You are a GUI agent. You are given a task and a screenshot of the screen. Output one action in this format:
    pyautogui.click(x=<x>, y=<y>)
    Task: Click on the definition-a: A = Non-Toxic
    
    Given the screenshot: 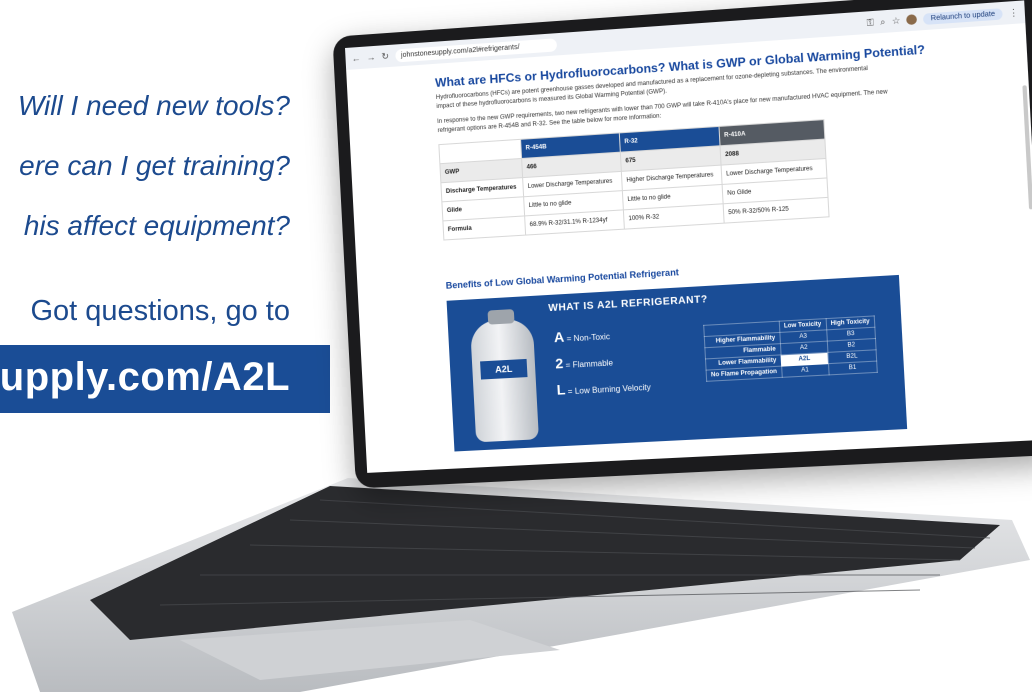 What is the action you would take?
    pyautogui.click(x=600, y=335)
    